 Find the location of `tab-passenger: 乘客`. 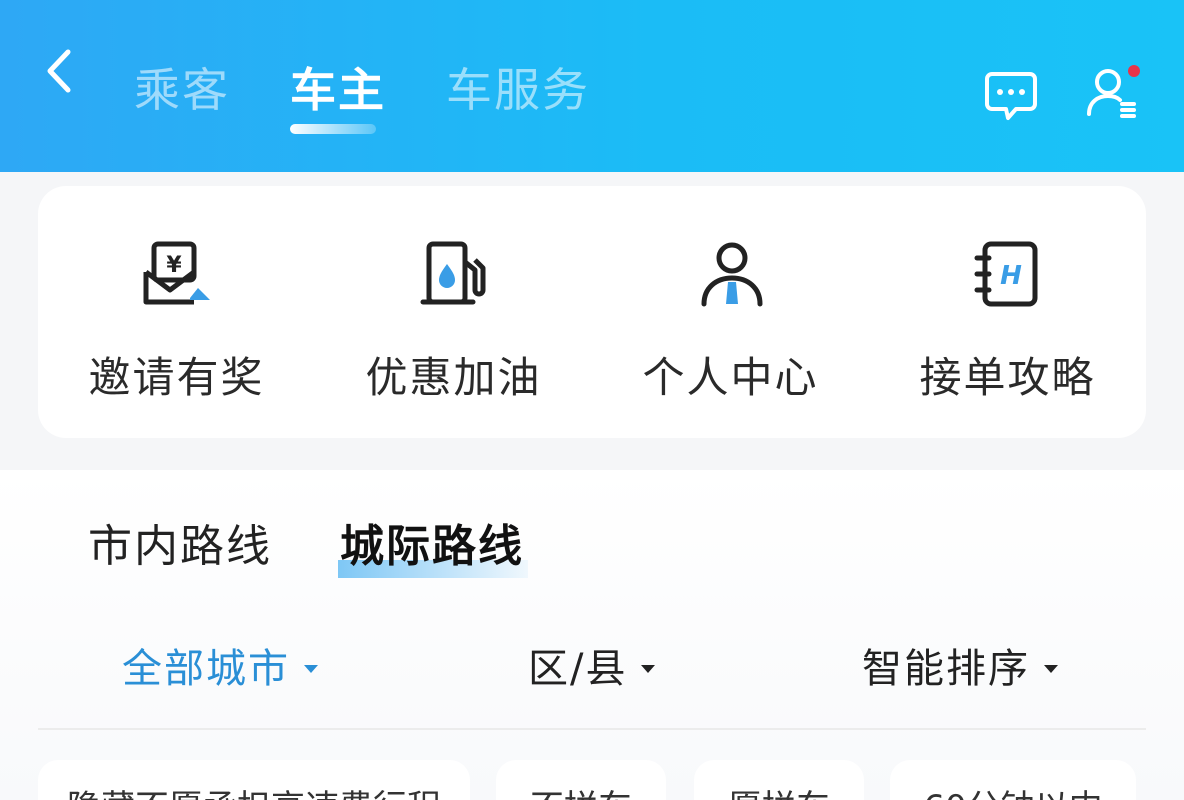

tab-passenger: 乘客 is located at coordinates (182, 90).